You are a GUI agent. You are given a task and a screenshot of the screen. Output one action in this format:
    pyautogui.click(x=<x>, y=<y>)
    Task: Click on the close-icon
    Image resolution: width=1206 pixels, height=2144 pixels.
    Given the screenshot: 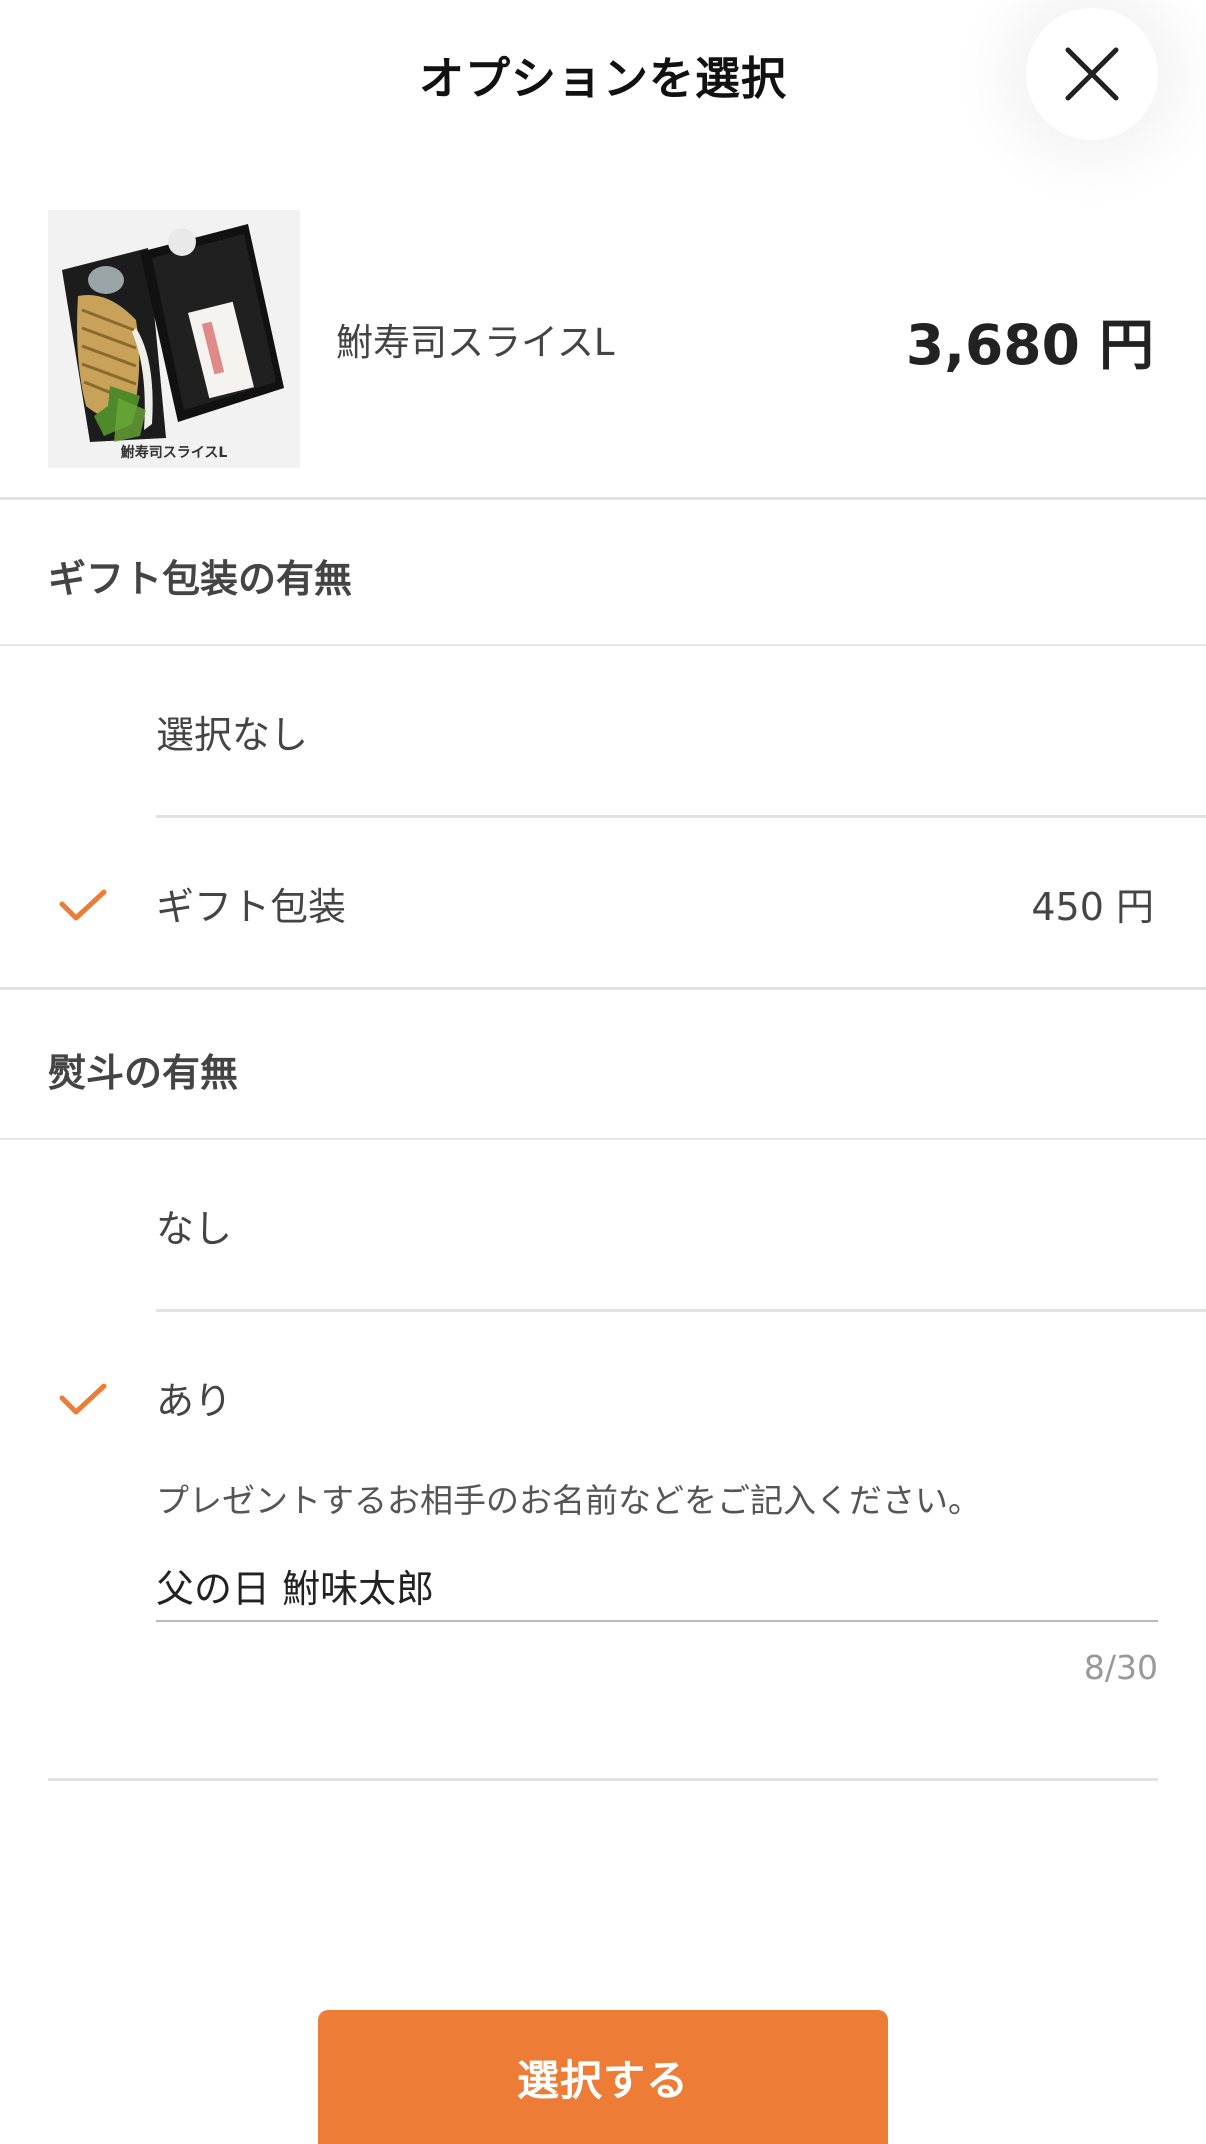 What is the action you would take?
    pyautogui.click(x=1092, y=74)
    